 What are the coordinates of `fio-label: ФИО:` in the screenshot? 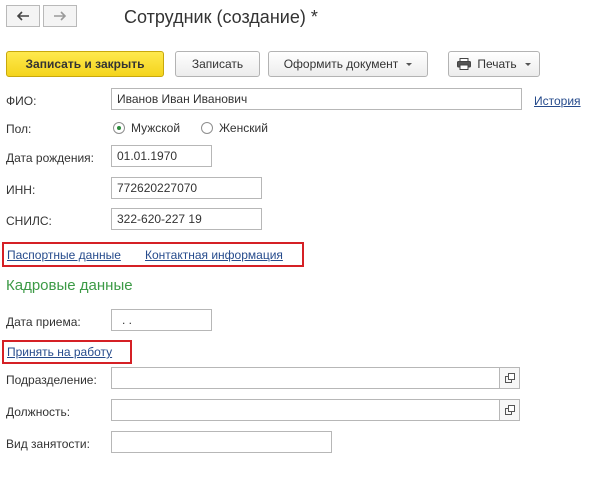 It's located at (21, 101).